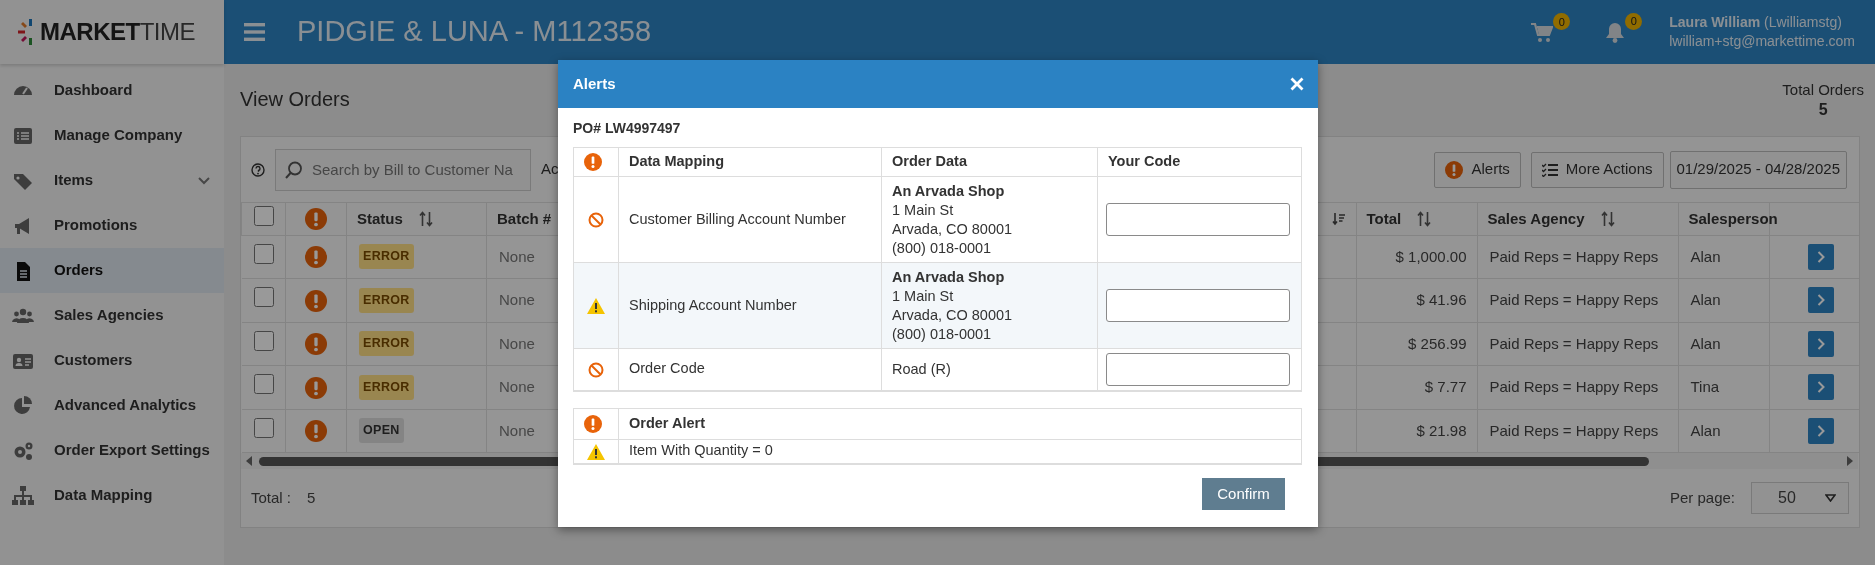 The width and height of the screenshot is (1875, 565). Describe the element at coordinates (1733, 218) in the screenshot. I see `column-header: Salesperson` at that location.